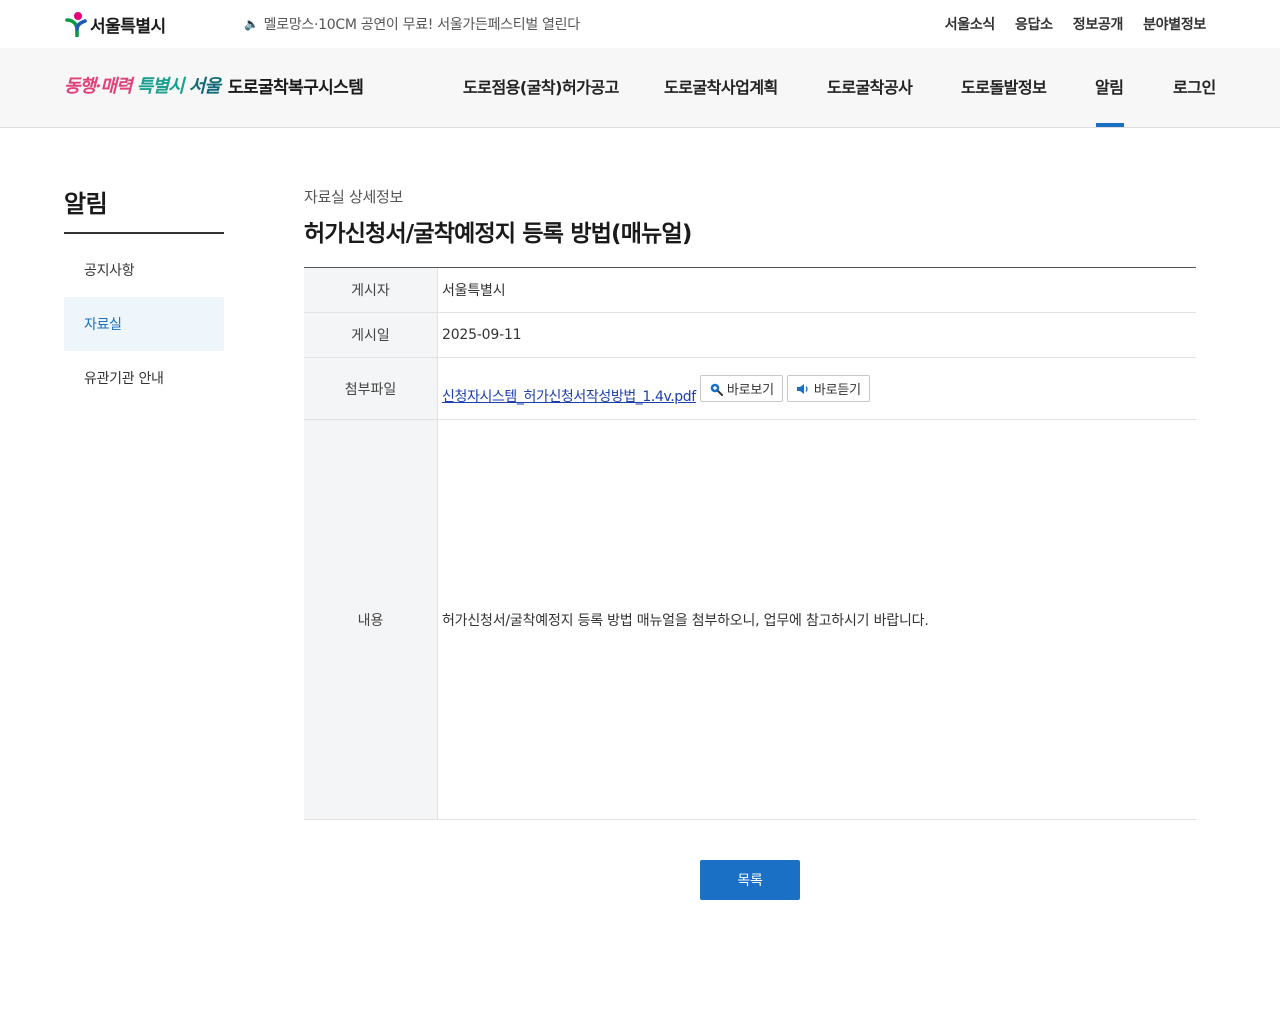 This screenshot has width=1280, height=1024. I want to click on brand-logo: 동행·매력 특별시 서울 도로굴착복구시스템, so click(214, 85).